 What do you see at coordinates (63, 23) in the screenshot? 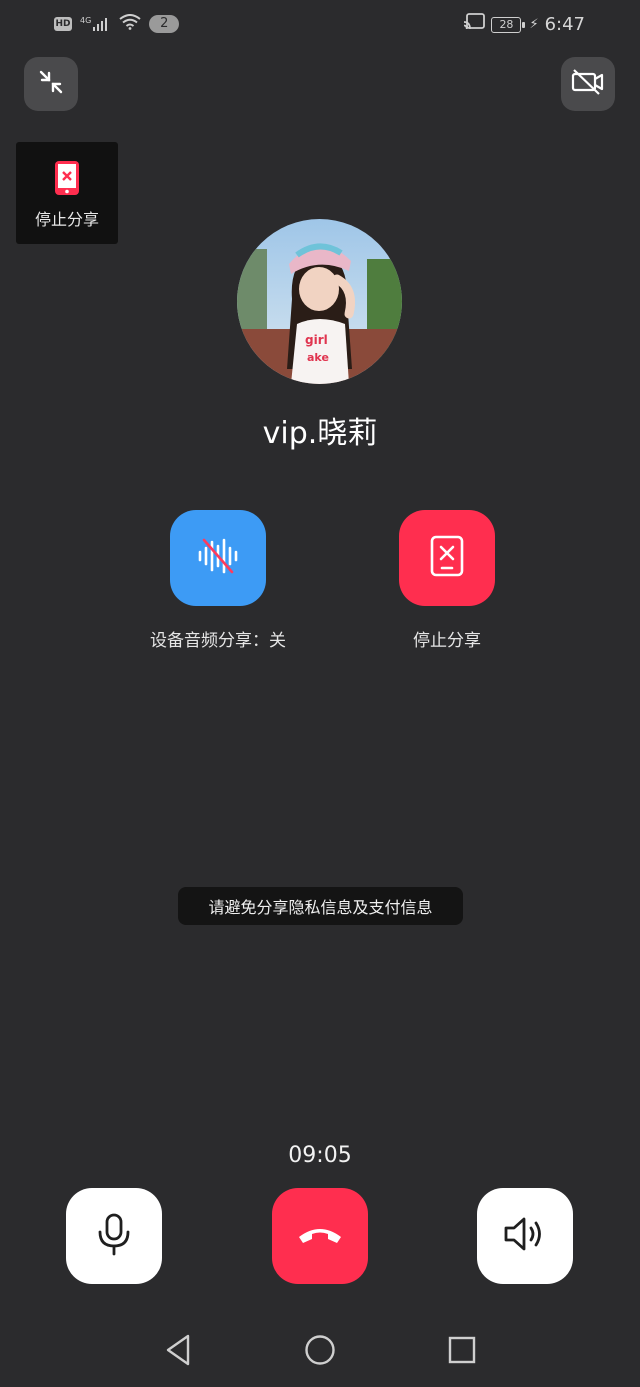
I see `hd-icon: HD` at bounding box center [63, 23].